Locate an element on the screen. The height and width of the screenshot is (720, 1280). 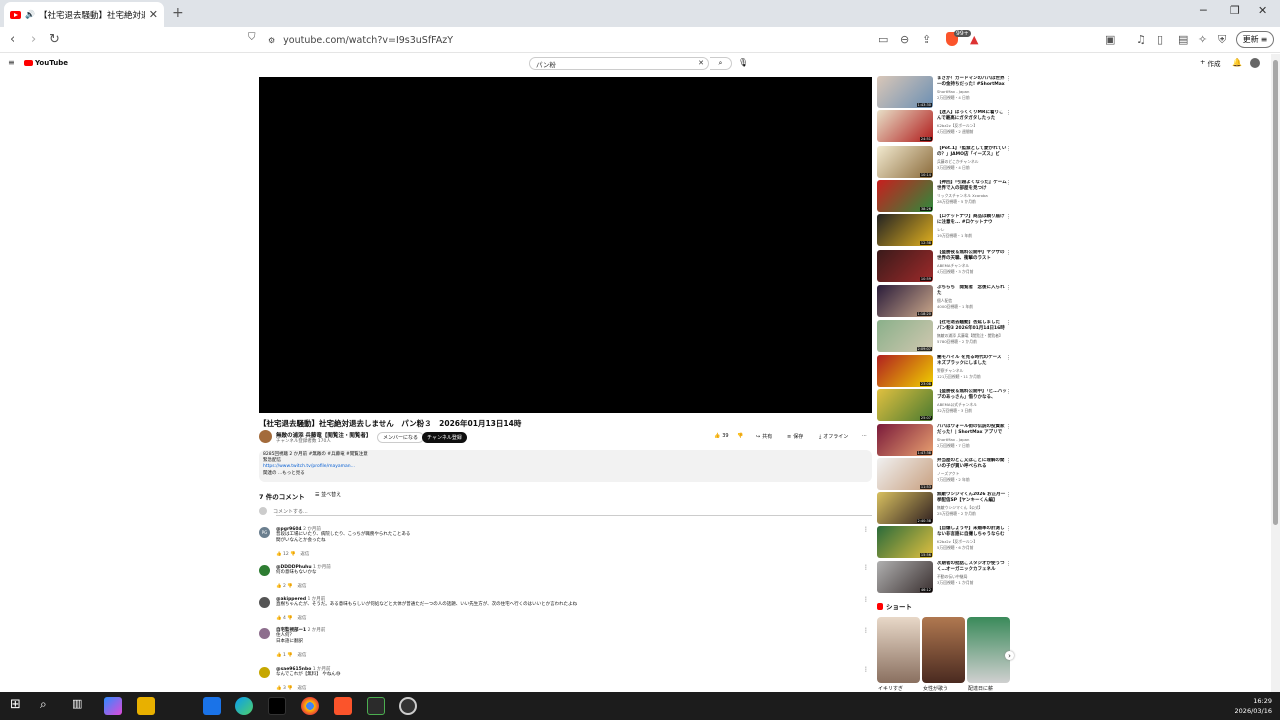
share-button: ↪ 共有 is located at coordinates (764, 437).